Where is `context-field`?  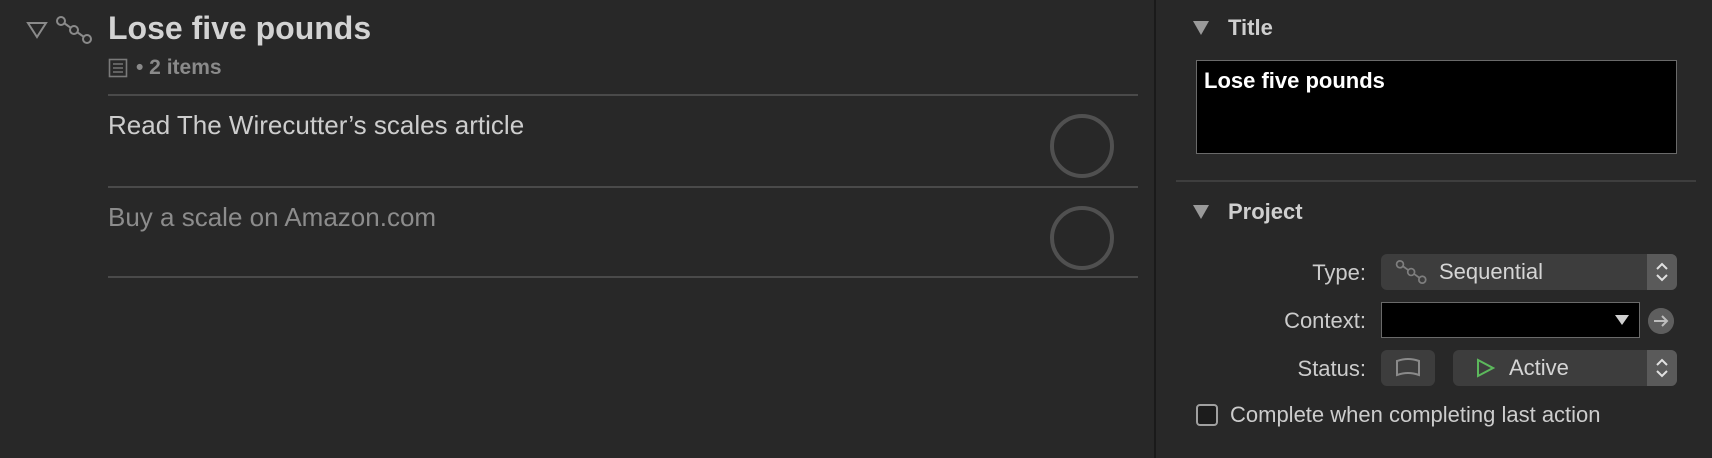 context-field is located at coordinates (1510, 320).